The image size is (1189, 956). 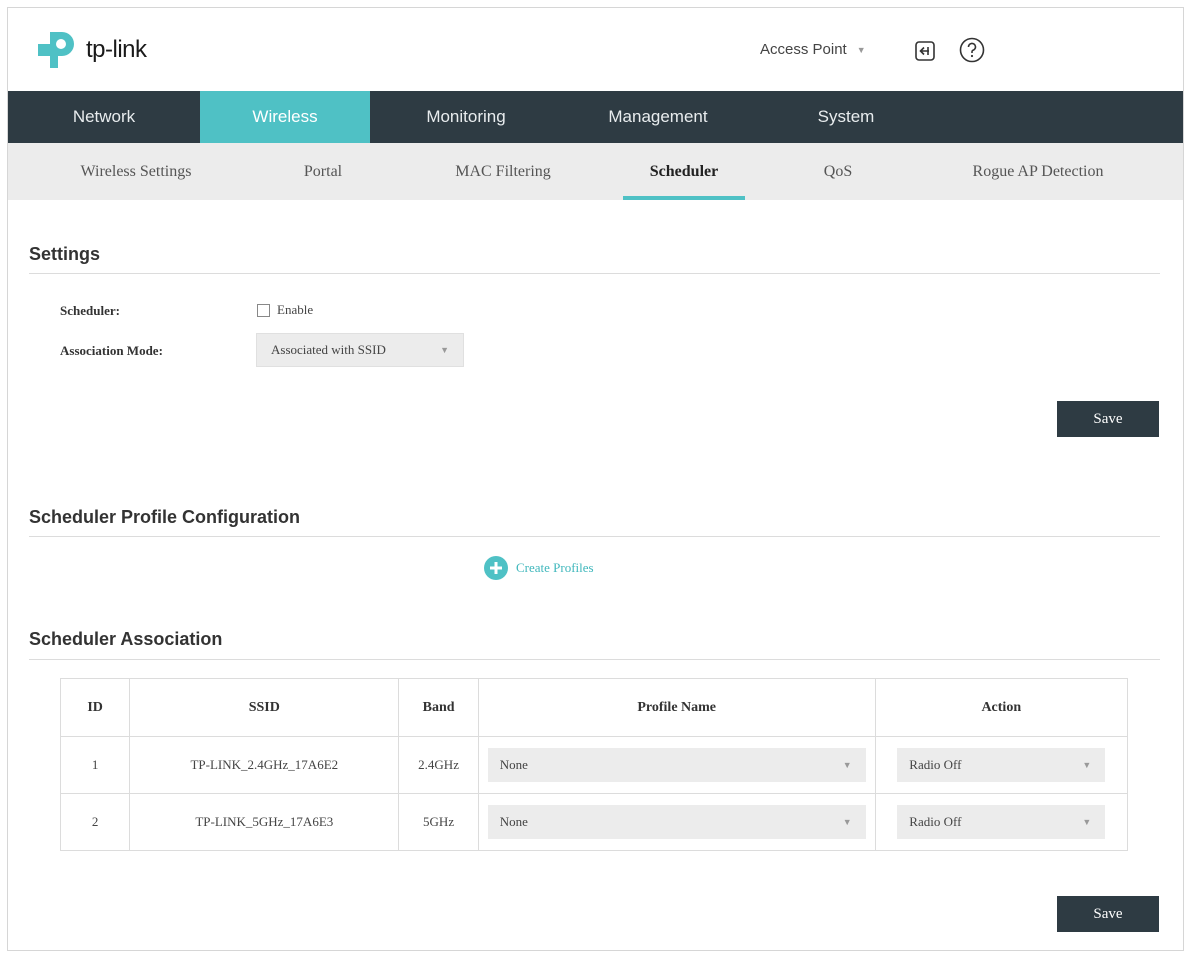 I want to click on row-band: 2.4GHz, so click(x=438, y=765).